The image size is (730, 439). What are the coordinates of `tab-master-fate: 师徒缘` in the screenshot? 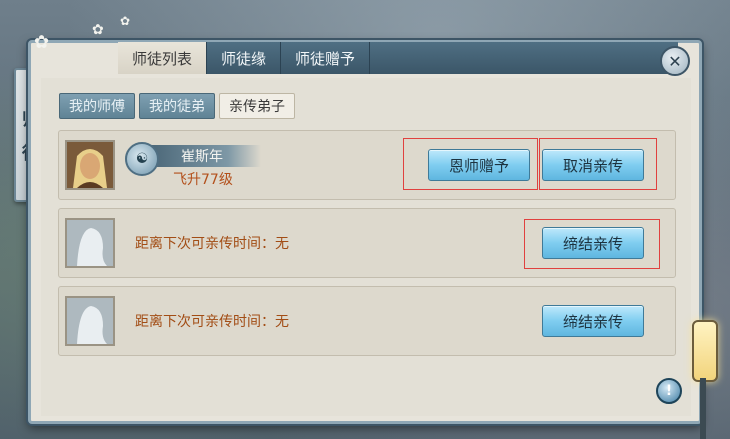 It's located at (244, 58).